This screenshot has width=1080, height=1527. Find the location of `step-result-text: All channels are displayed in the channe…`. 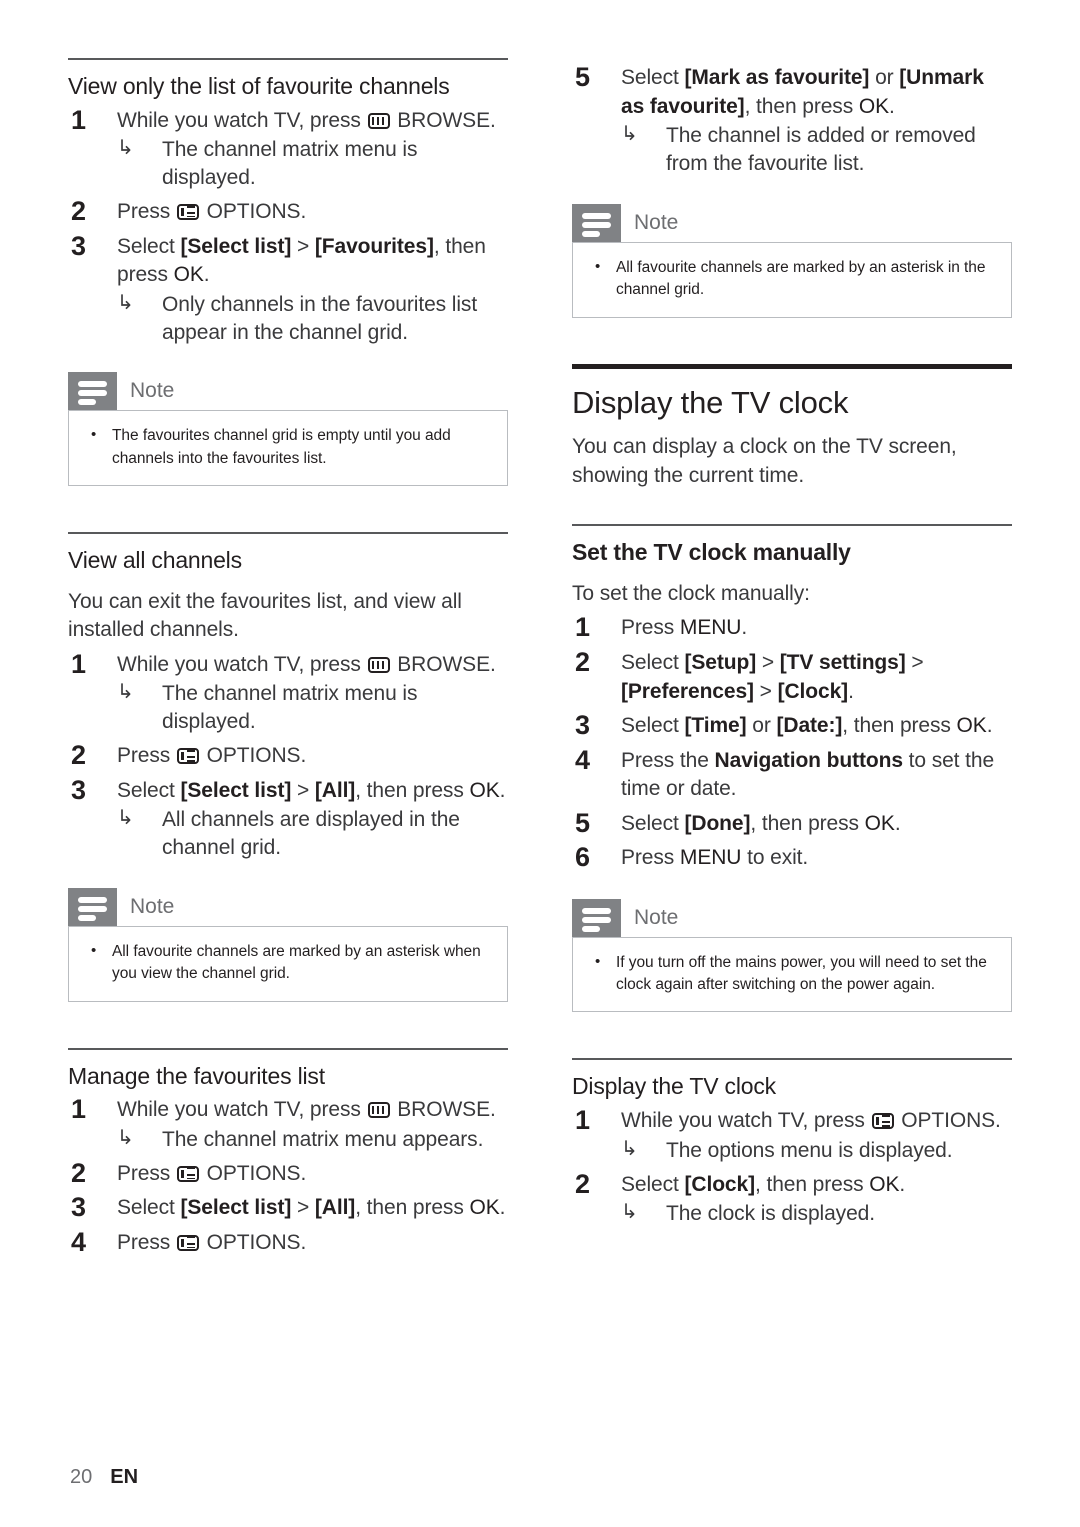

step-result-text: All channels are displayed in the channe… is located at coordinates (311, 834).